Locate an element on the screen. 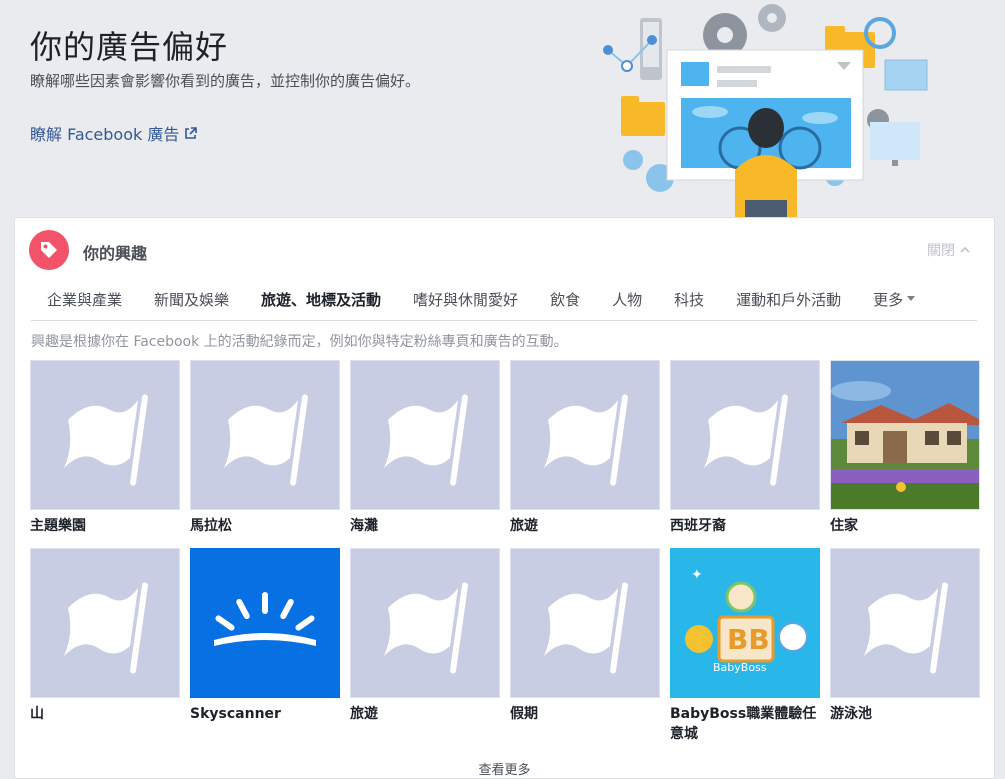 The width and height of the screenshot is (1005, 779). interest-label: Skyscanner is located at coordinates (235, 714).